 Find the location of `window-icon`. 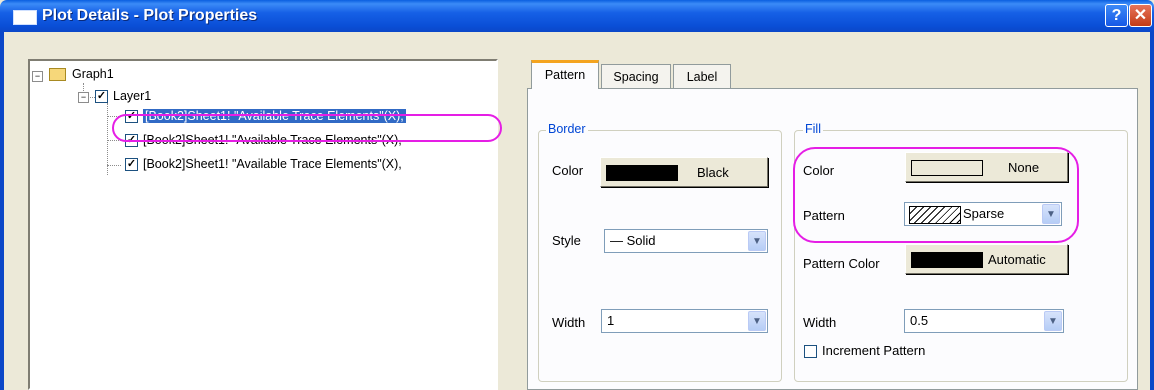

window-icon is located at coordinates (25, 17).